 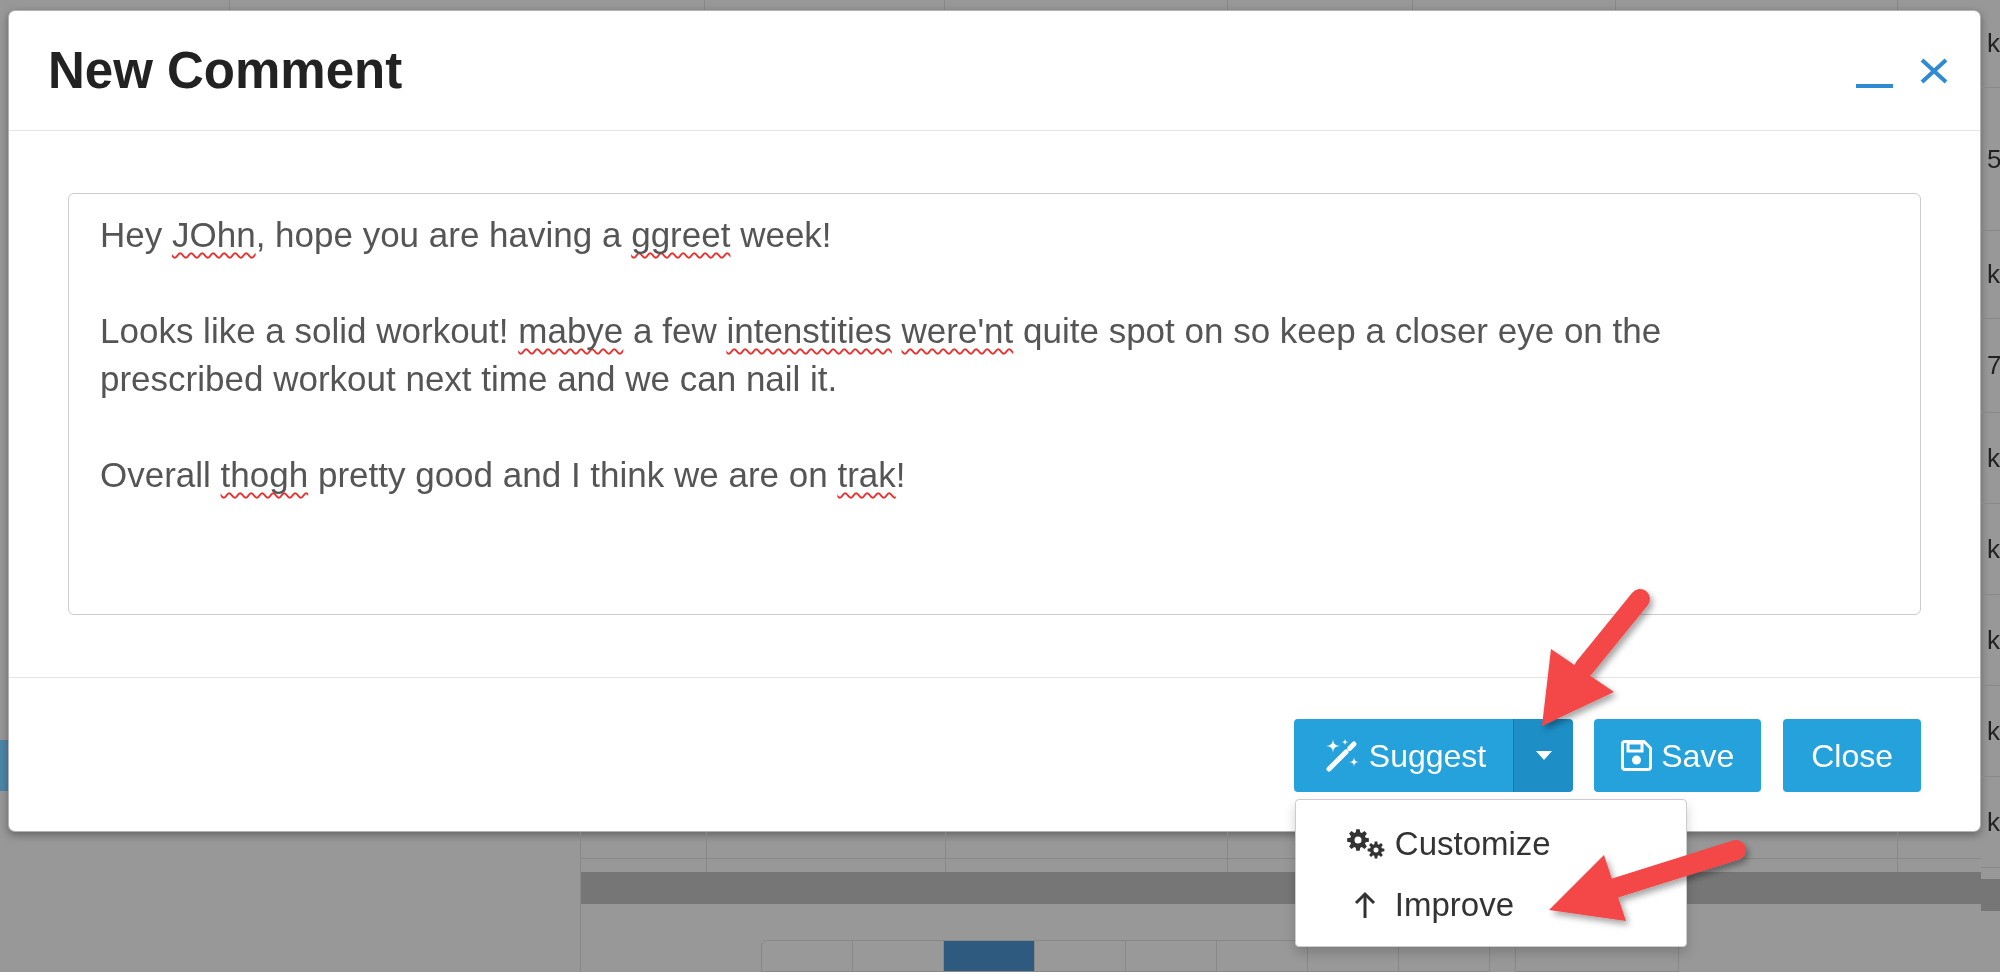 I want to click on caret-down-icon, so click(x=1543, y=755).